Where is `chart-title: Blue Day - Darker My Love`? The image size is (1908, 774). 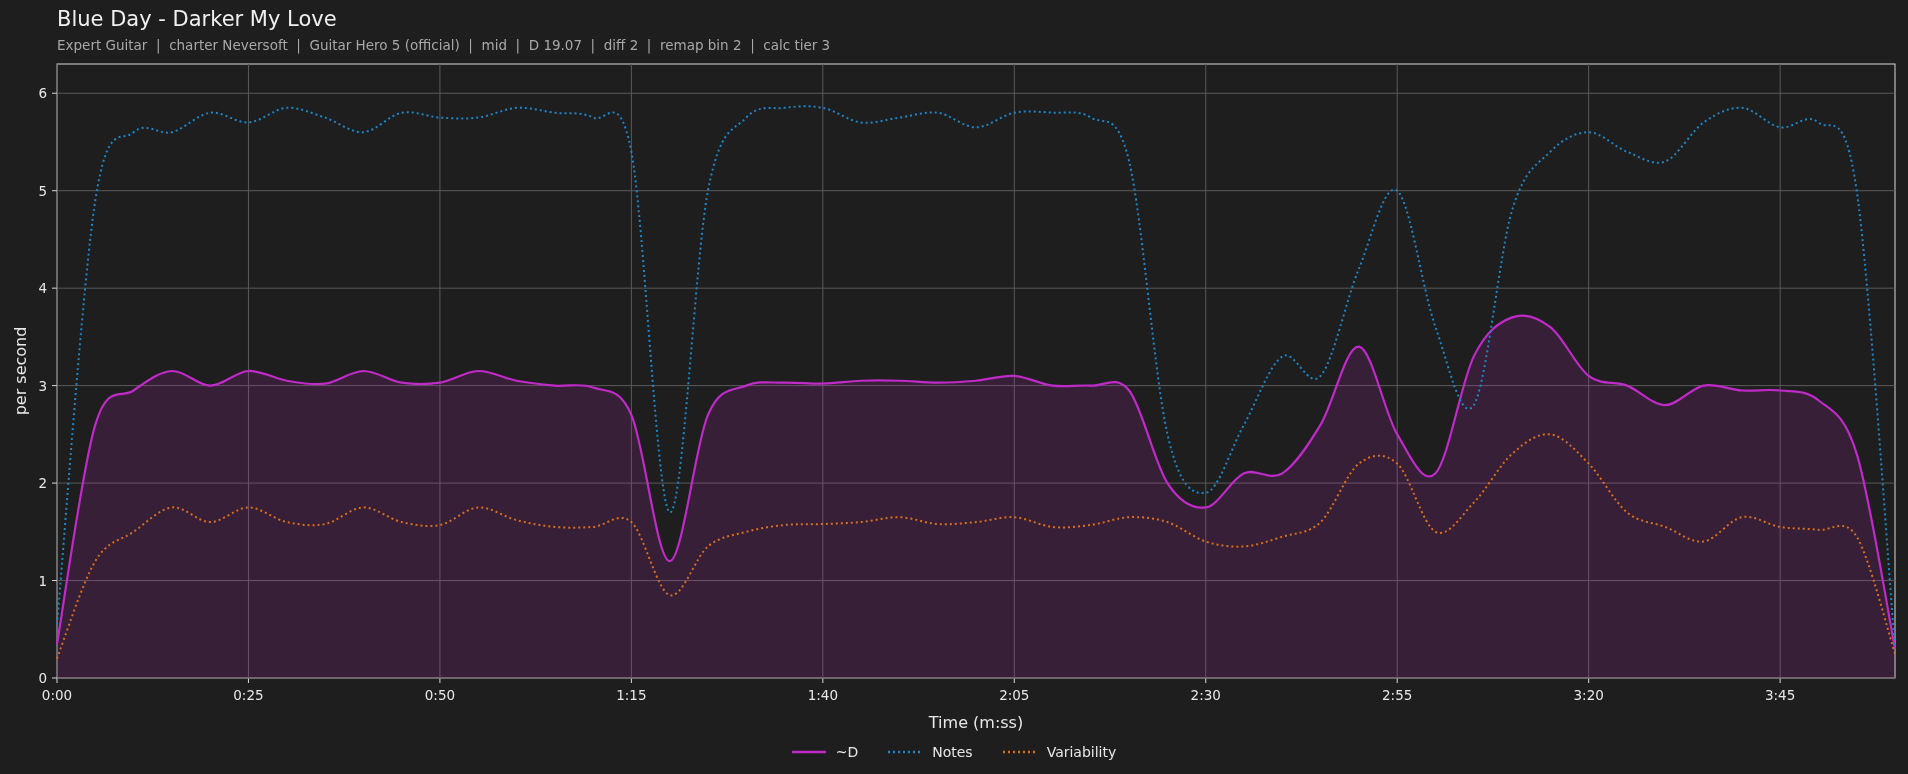 chart-title: Blue Day - Darker My Love is located at coordinates (197, 19).